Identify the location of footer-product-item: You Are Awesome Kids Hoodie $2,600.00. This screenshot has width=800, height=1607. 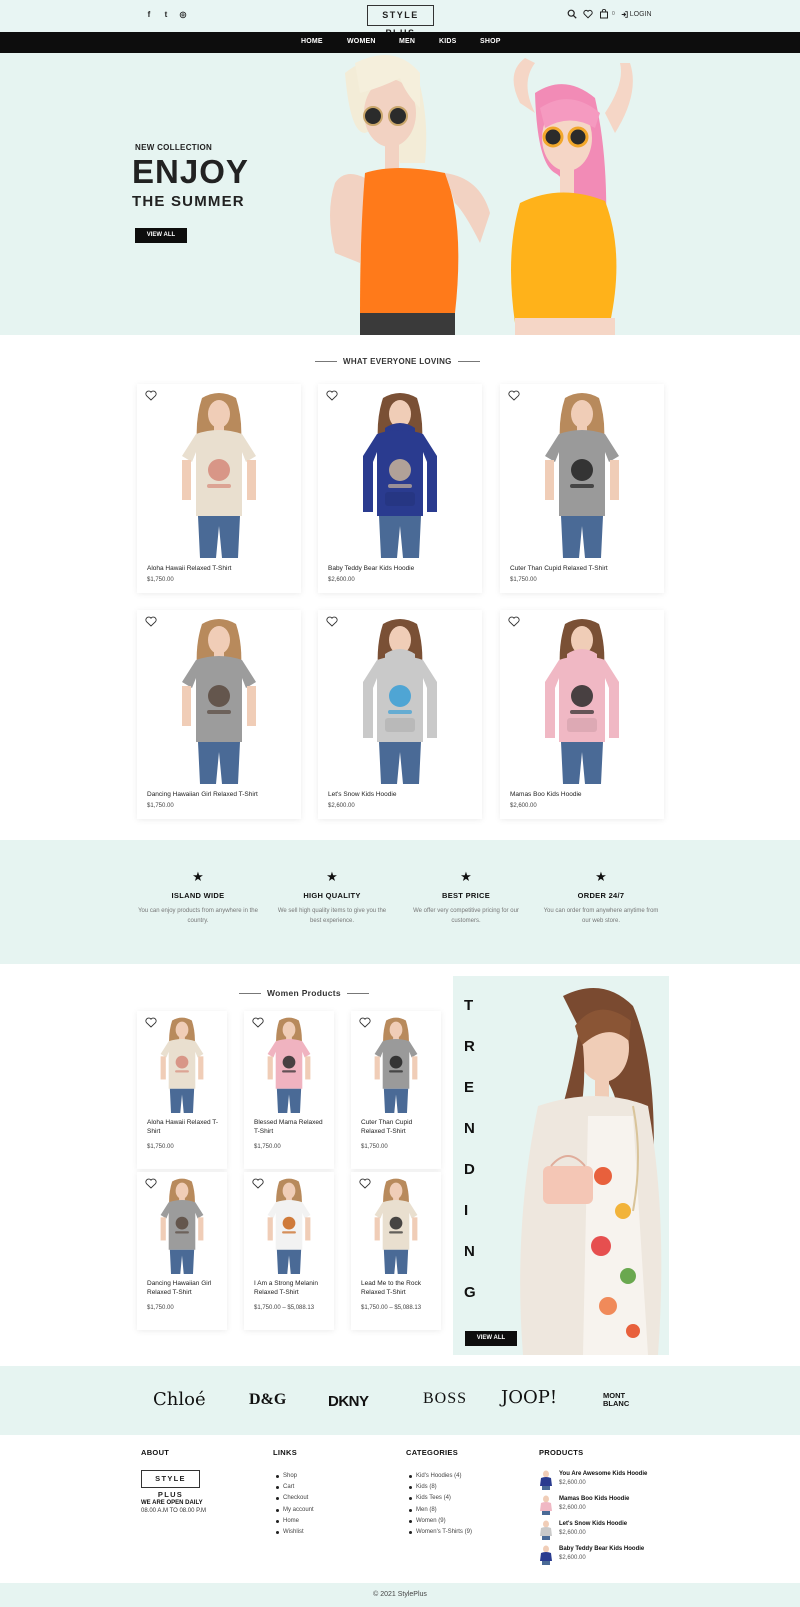
(593, 1480).